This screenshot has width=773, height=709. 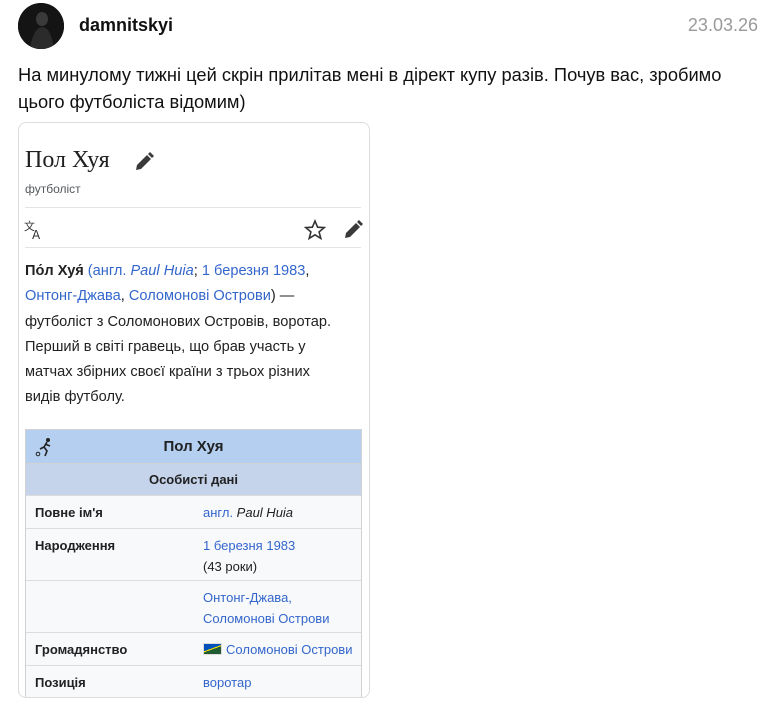 What do you see at coordinates (73, 296) in the screenshot?
I see `birth-city-link: Онтонг-Джава` at bounding box center [73, 296].